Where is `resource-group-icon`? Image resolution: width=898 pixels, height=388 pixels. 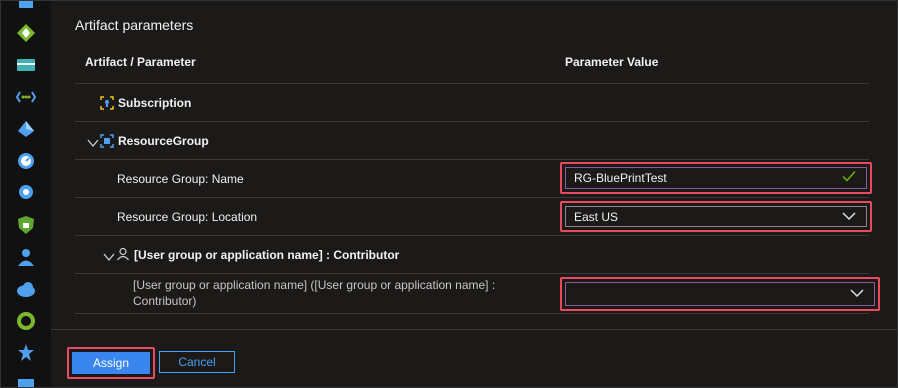
resource-group-icon is located at coordinates (107, 143).